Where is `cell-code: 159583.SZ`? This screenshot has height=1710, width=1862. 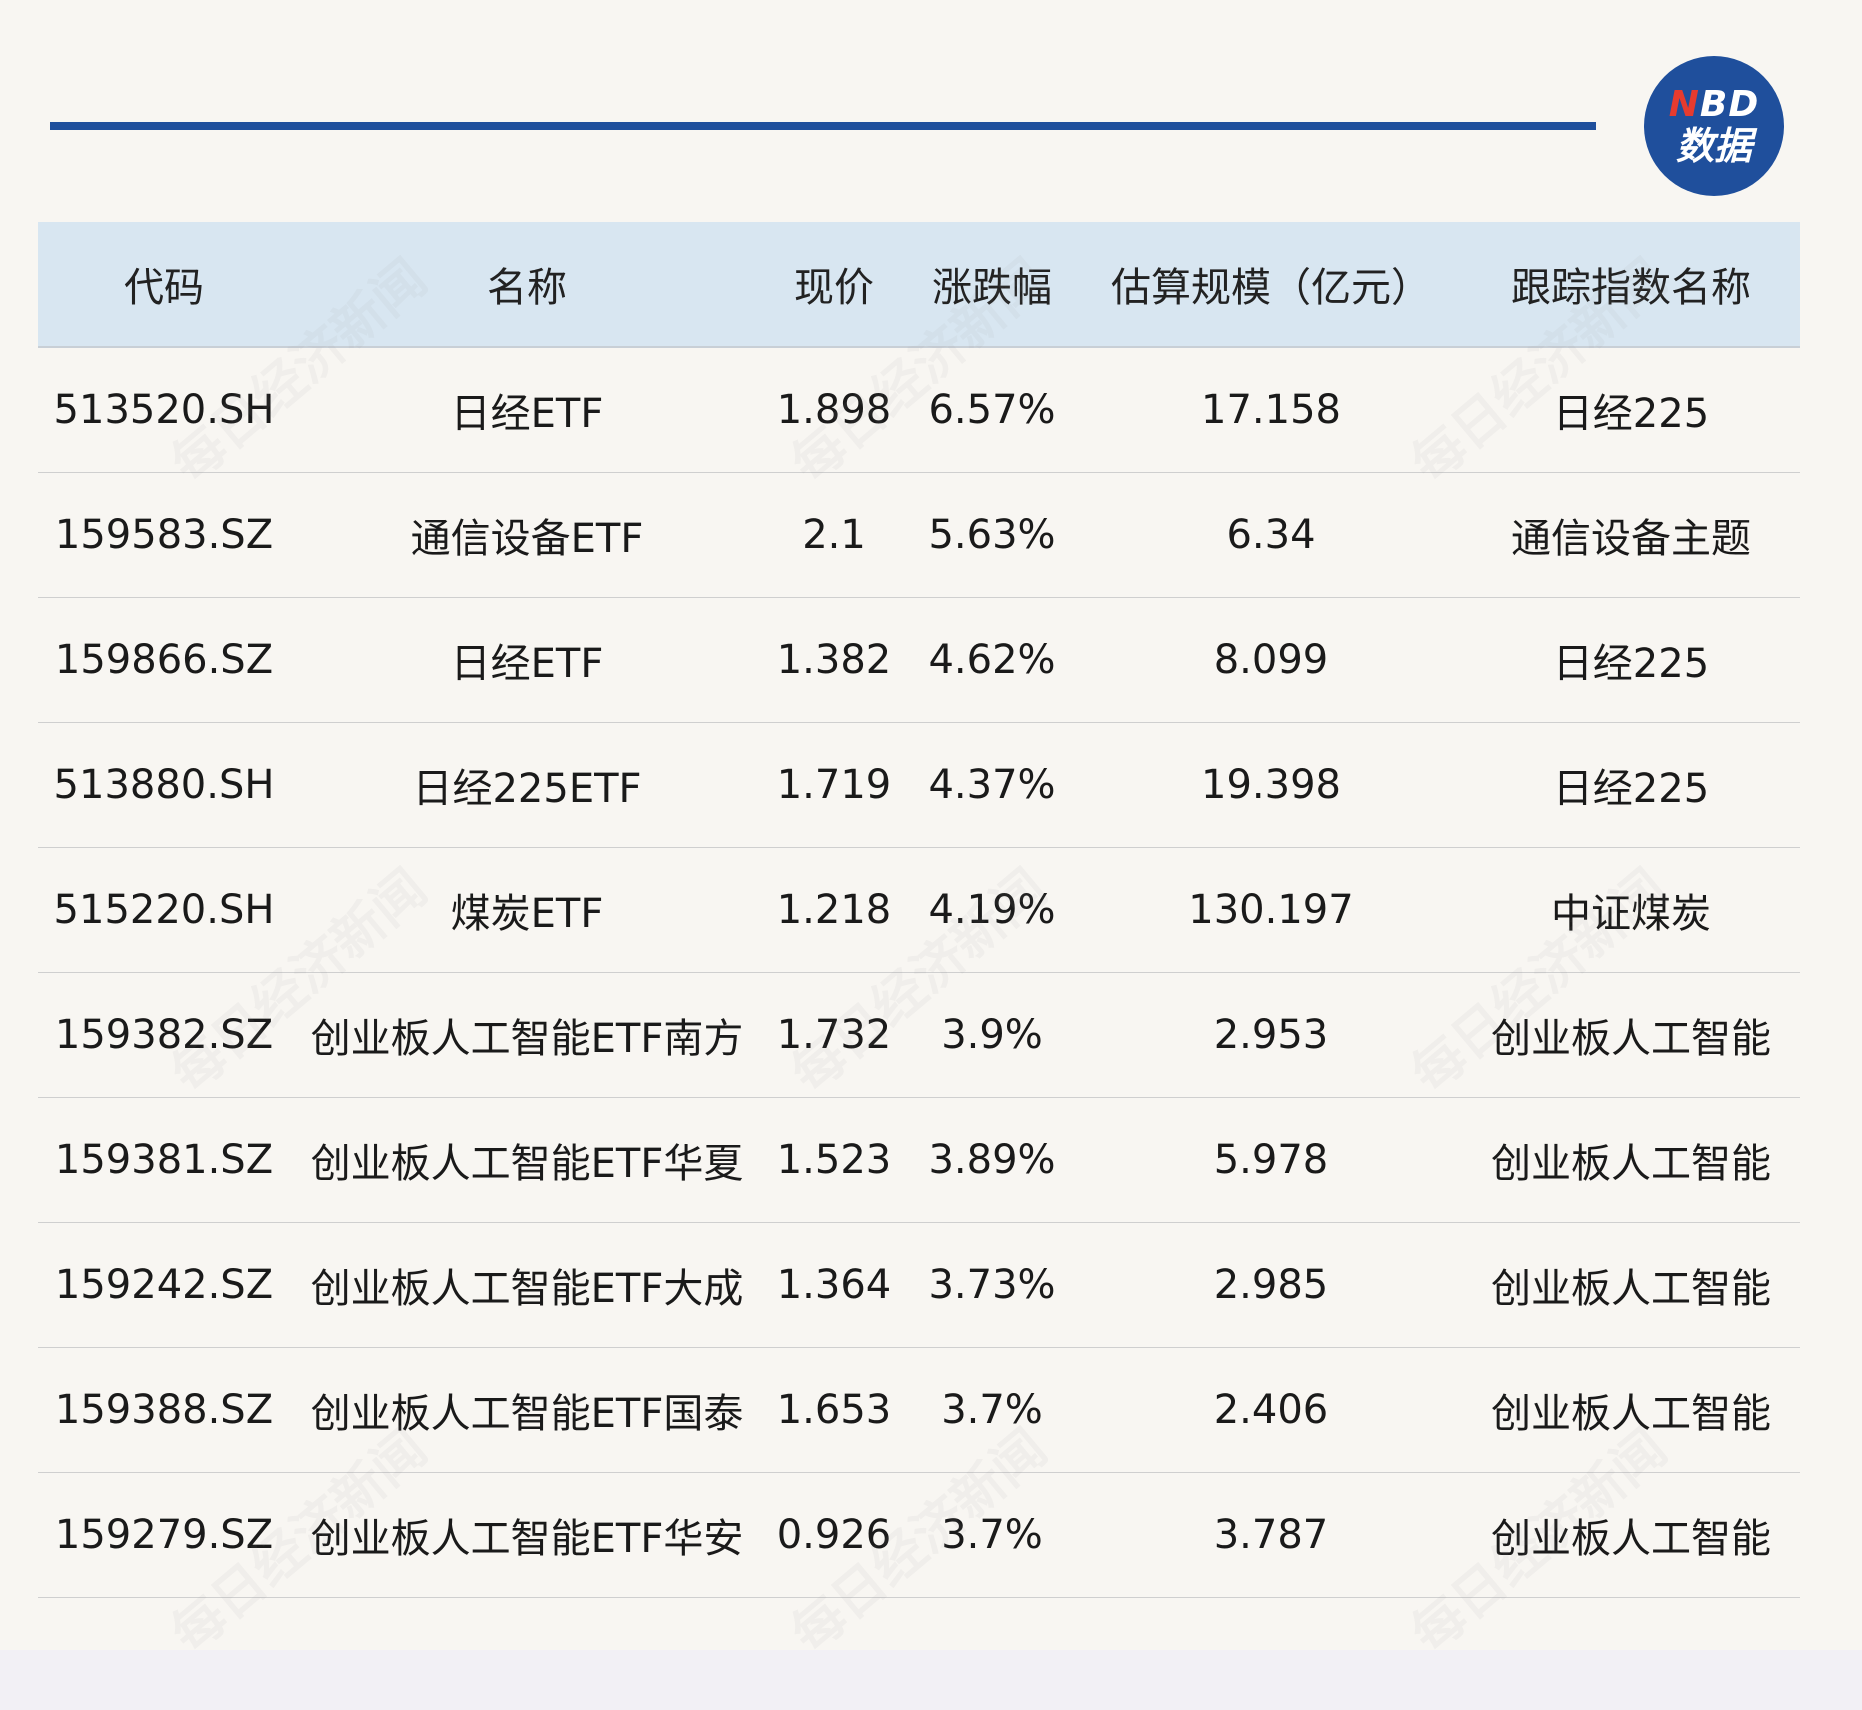
cell-code: 159583.SZ is located at coordinates (164, 535).